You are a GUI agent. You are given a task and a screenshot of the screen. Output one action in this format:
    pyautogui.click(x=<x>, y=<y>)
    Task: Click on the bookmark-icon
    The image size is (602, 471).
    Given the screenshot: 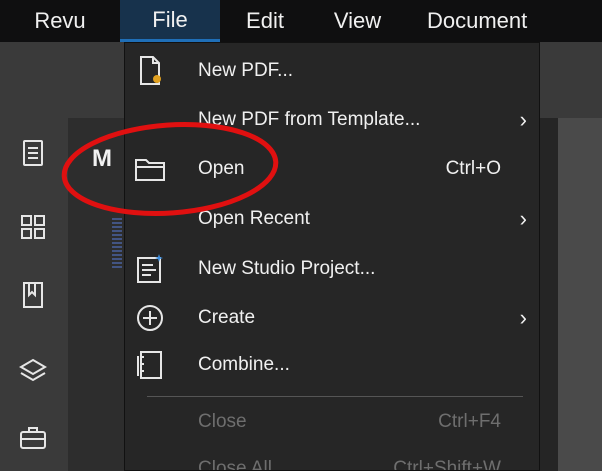 What is the action you would take?
    pyautogui.click(x=33, y=295)
    